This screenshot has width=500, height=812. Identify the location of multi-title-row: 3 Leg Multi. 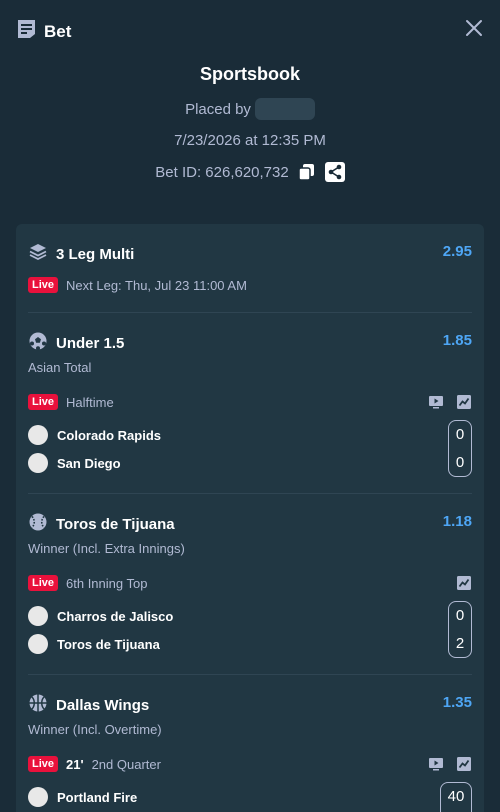
(81, 254).